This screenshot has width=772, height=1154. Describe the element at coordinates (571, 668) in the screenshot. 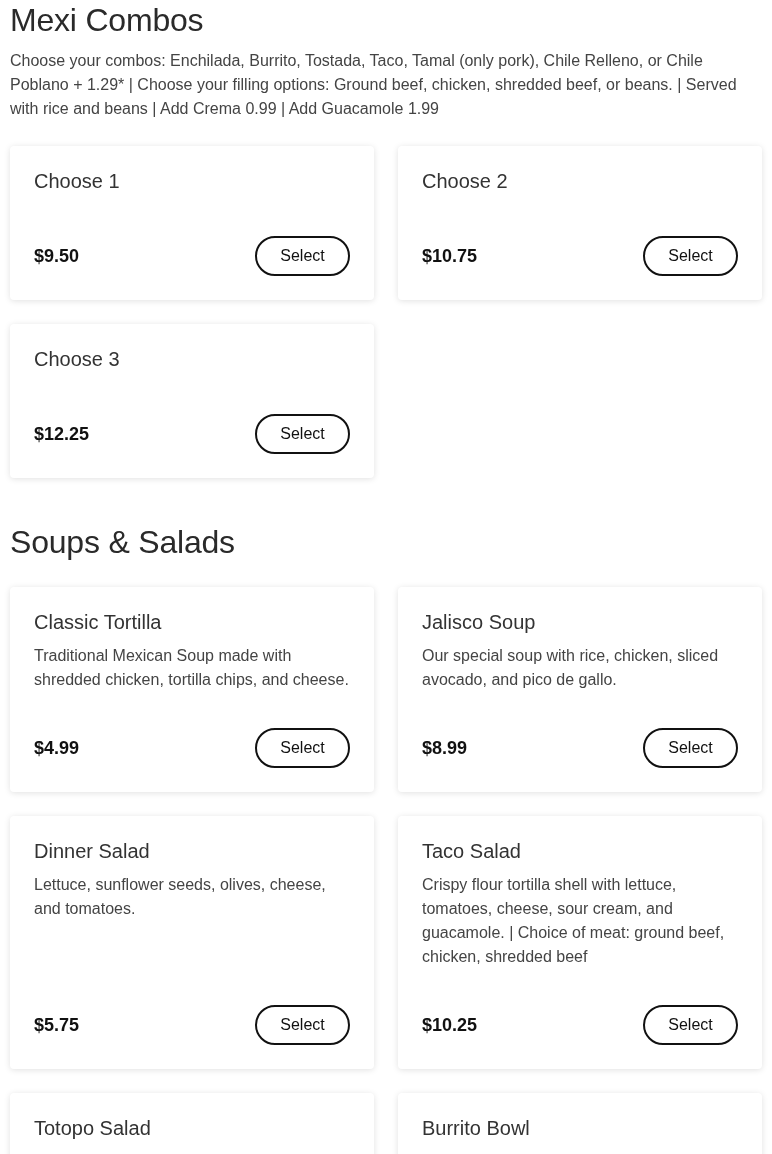

I see `item-description: Our special soup with rice, chicken, sliced avocado, and pico de gallo.` at that location.